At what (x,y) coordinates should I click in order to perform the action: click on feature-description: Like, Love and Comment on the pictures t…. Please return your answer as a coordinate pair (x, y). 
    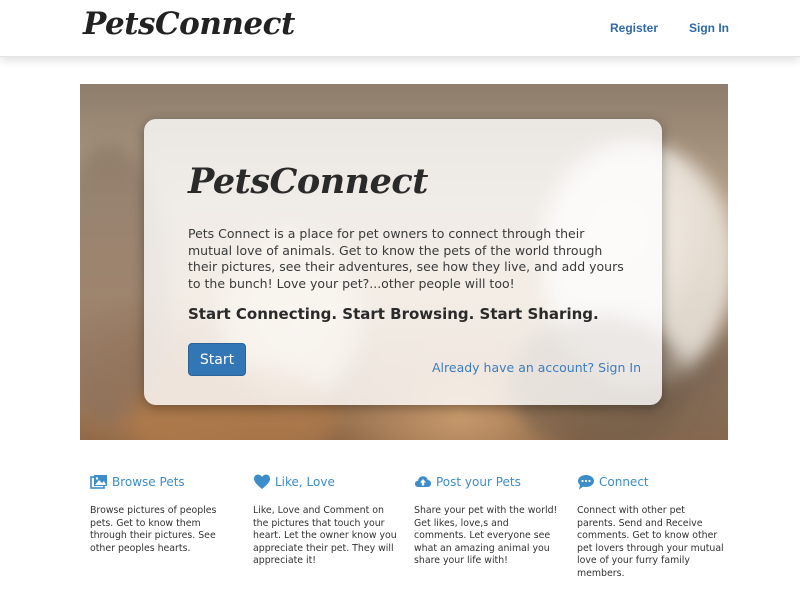
    Looking at the image, I should click on (325, 536).